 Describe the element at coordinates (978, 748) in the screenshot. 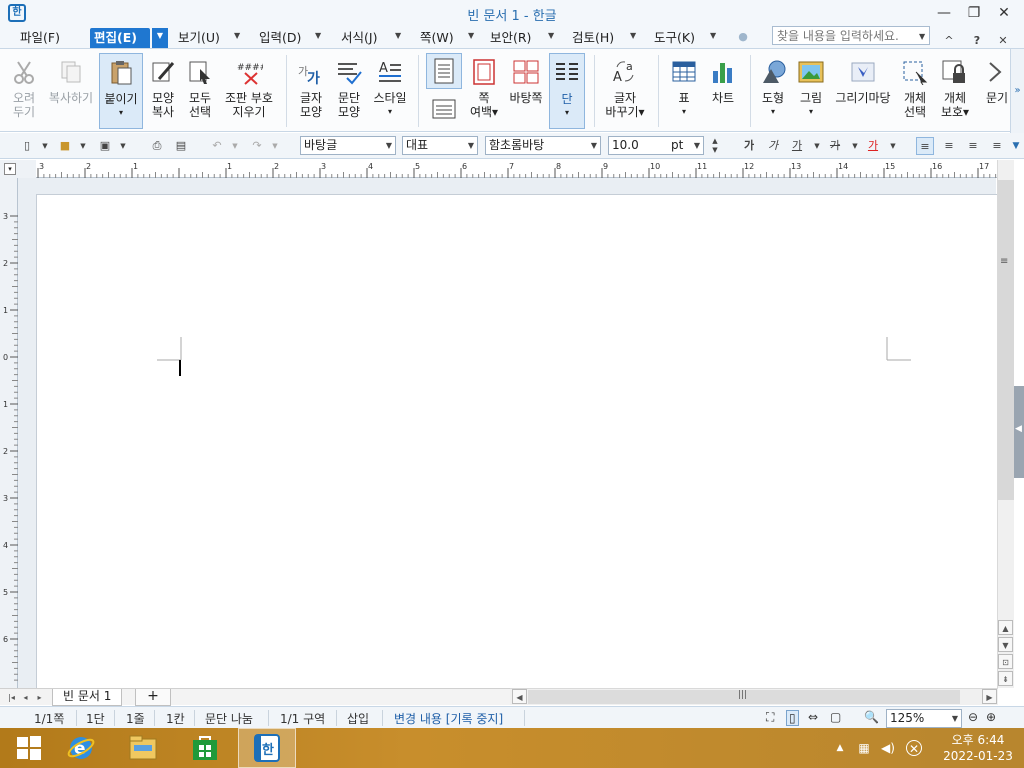

I see `system-clock: 오후 6:44 2022-01-23` at that location.